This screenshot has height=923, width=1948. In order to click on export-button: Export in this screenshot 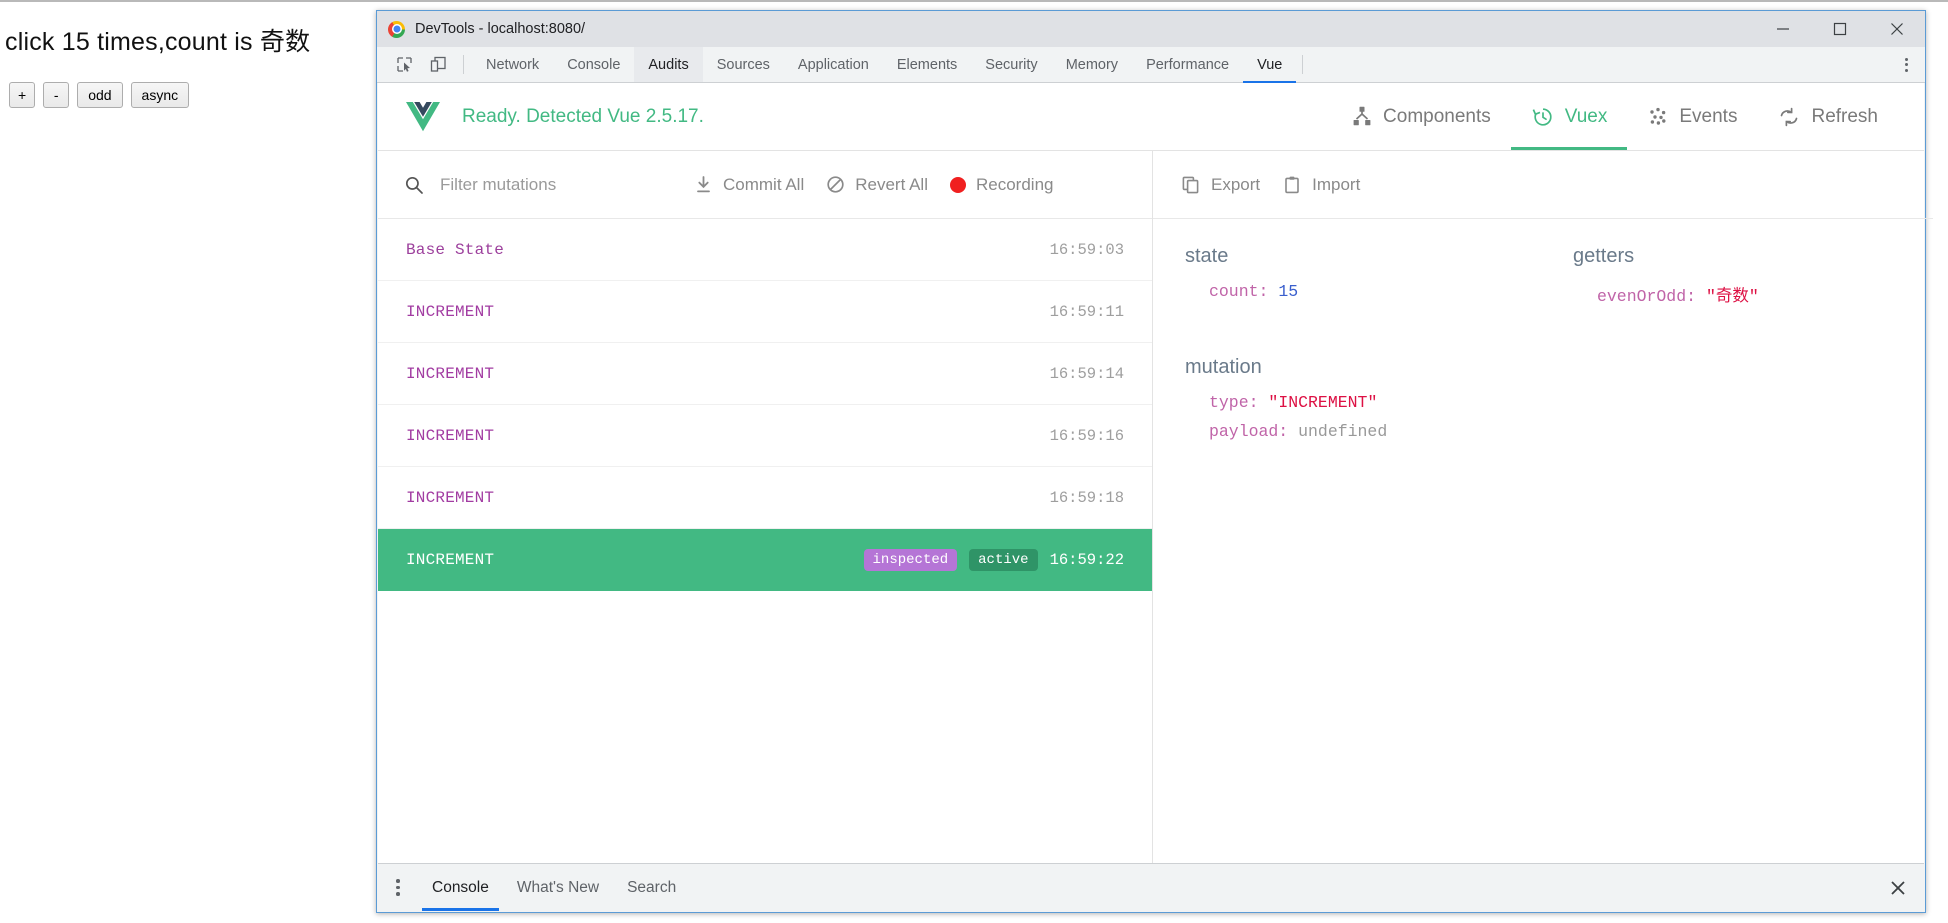, I will do `click(1220, 185)`.